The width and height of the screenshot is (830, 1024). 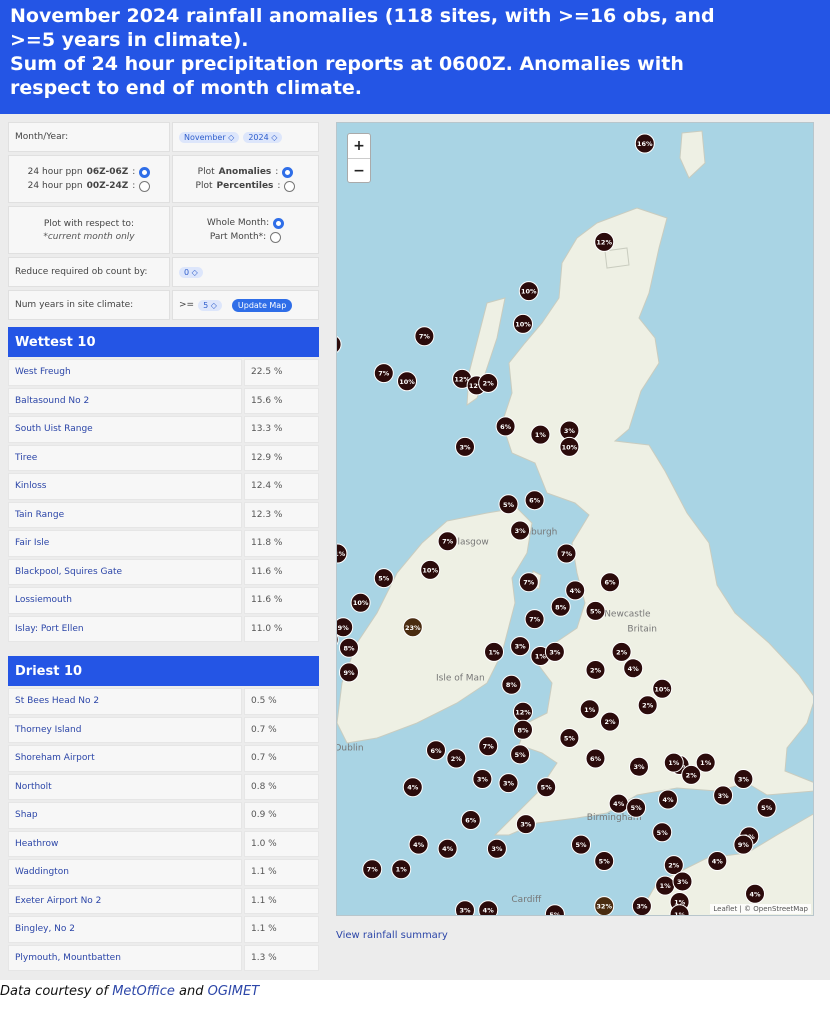 What do you see at coordinates (246, 186) in the screenshot?
I see `plot-percentiles-option: Plot Percentiles:` at bounding box center [246, 186].